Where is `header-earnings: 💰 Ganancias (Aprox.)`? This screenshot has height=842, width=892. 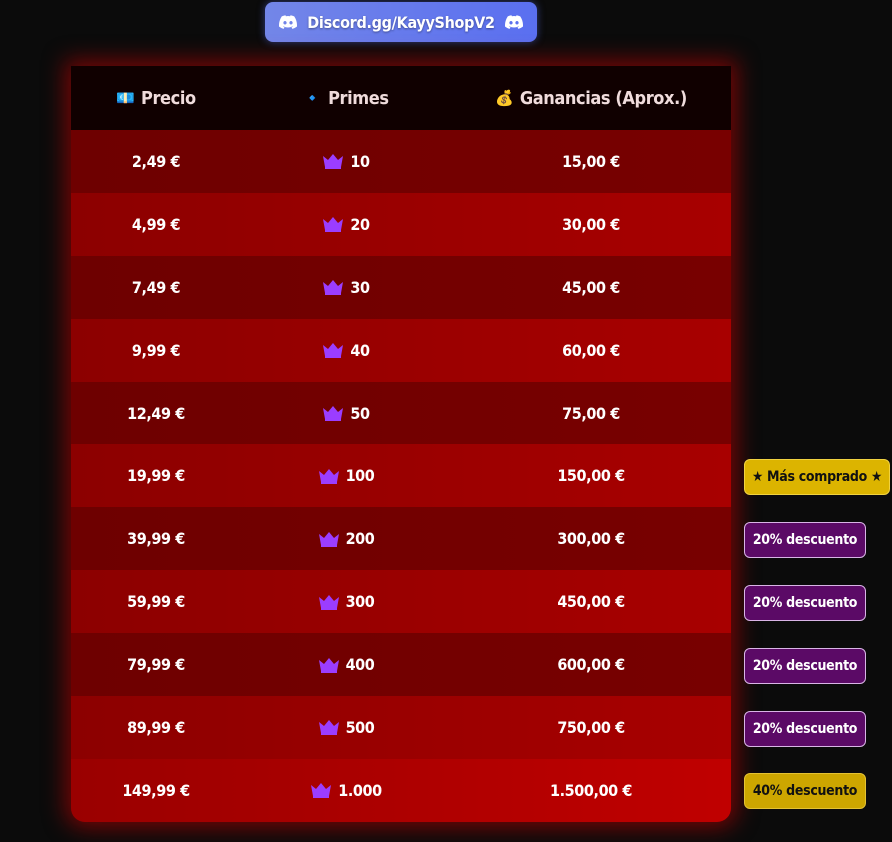 header-earnings: 💰 Ganancias (Aprox.) is located at coordinates (591, 98).